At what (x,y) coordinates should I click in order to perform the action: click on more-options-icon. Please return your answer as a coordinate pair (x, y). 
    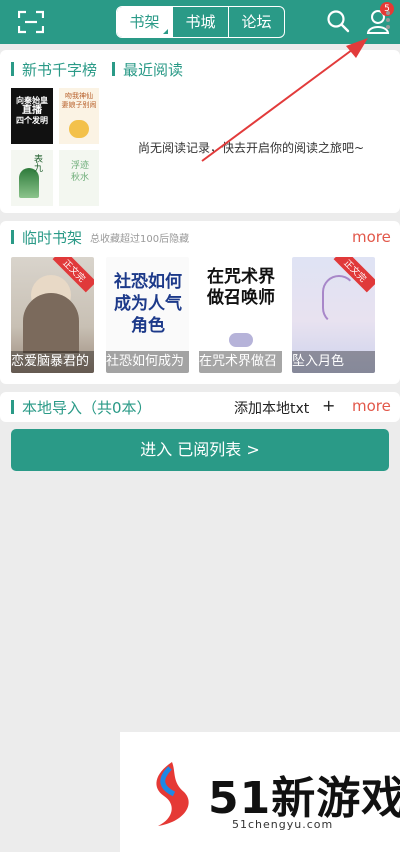
    Looking at the image, I should click on (389, 20).